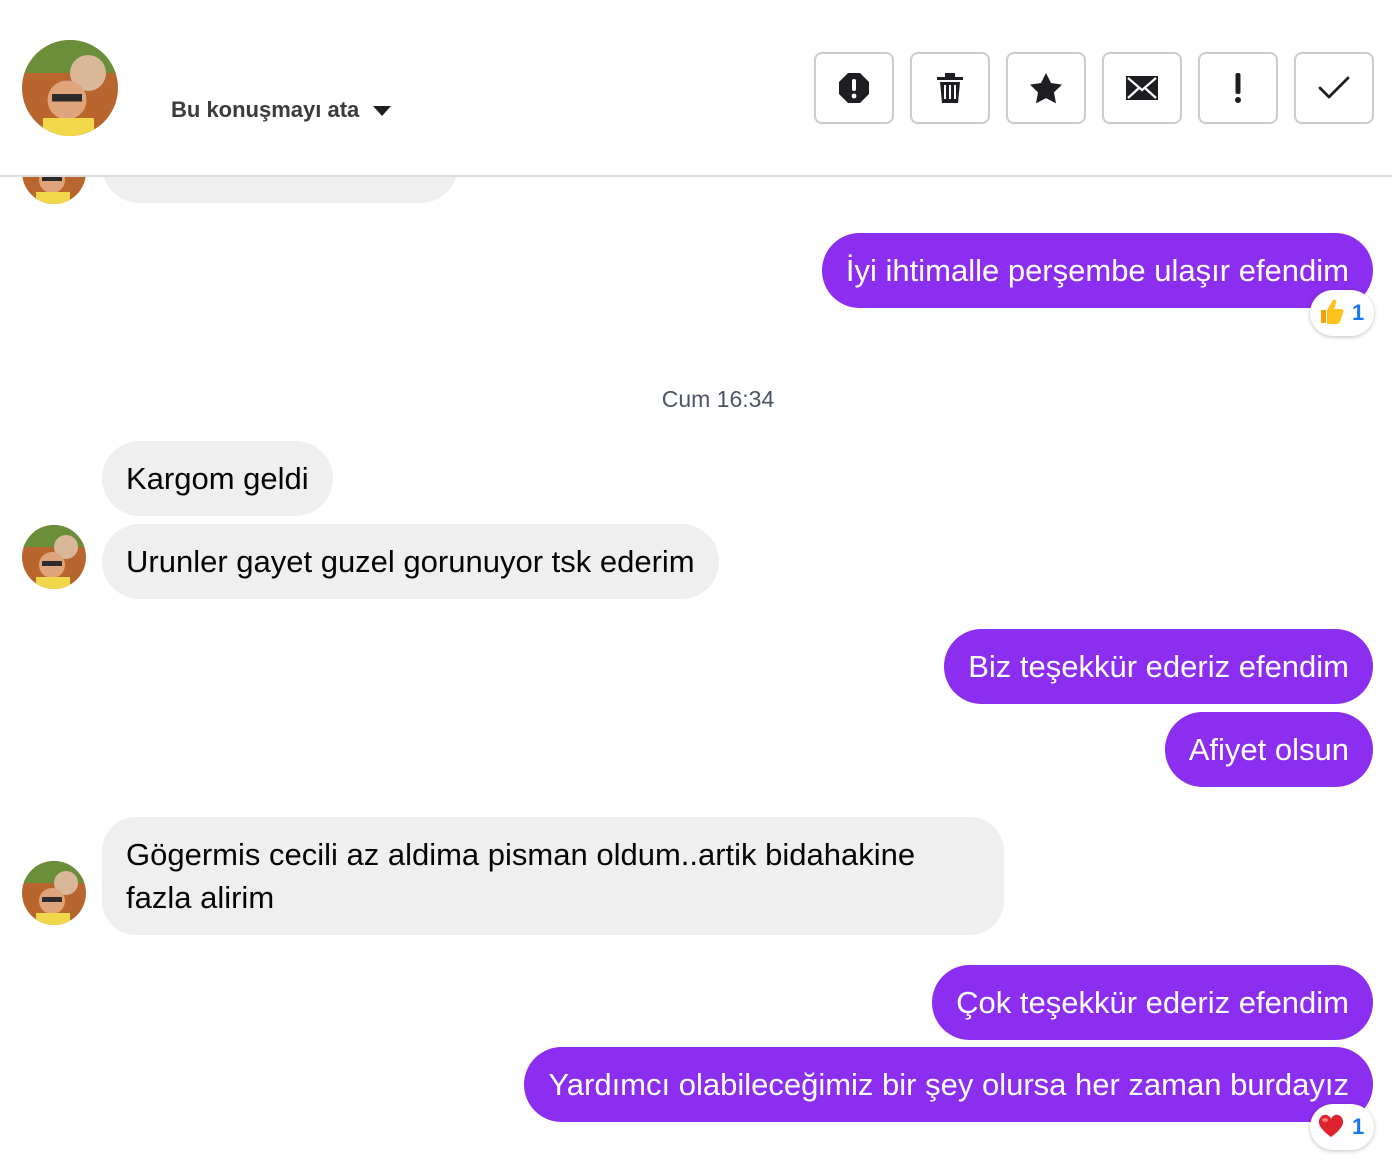 This screenshot has width=1392, height=1170. What do you see at coordinates (1268, 749) in the screenshot?
I see `message-bubble-outgoing: Afiyet olsun` at bounding box center [1268, 749].